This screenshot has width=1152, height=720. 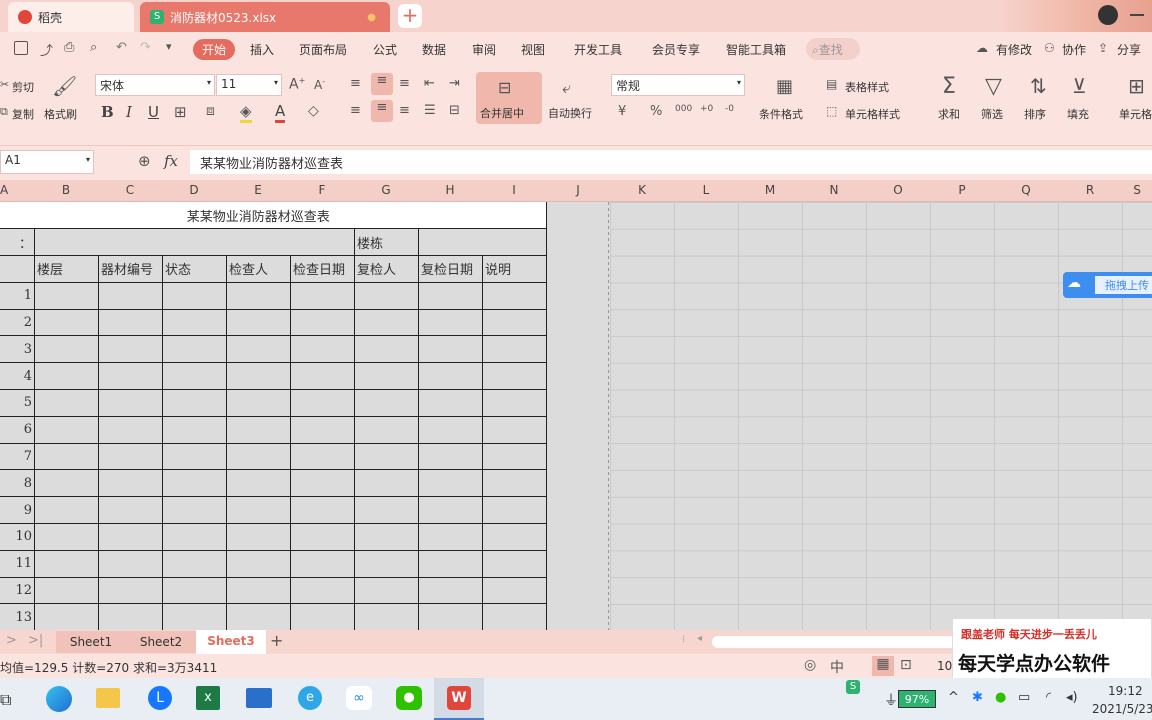 What do you see at coordinates (1135, 114) in the screenshot?
I see `cell-button: 单元格` at bounding box center [1135, 114].